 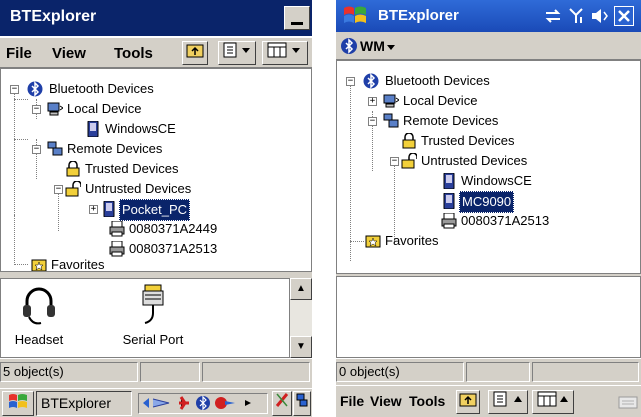 What do you see at coordinates (488, 317) in the screenshot?
I see `services-panel` at bounding box center [488, 317].